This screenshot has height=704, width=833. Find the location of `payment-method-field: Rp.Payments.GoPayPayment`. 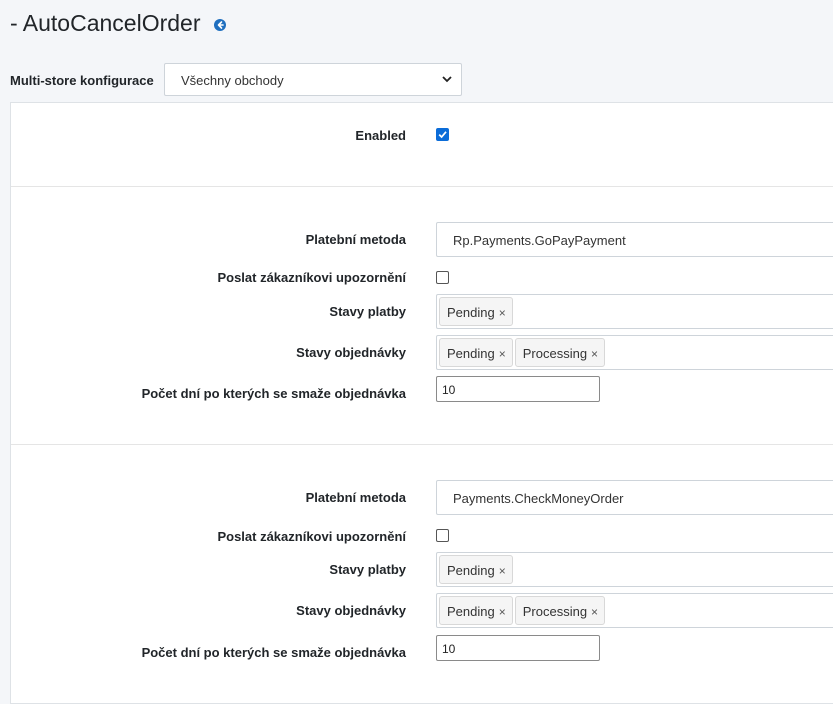

payment-method-field: Rp.Payments.GoPayPayment is located at coordinates (634, 239).